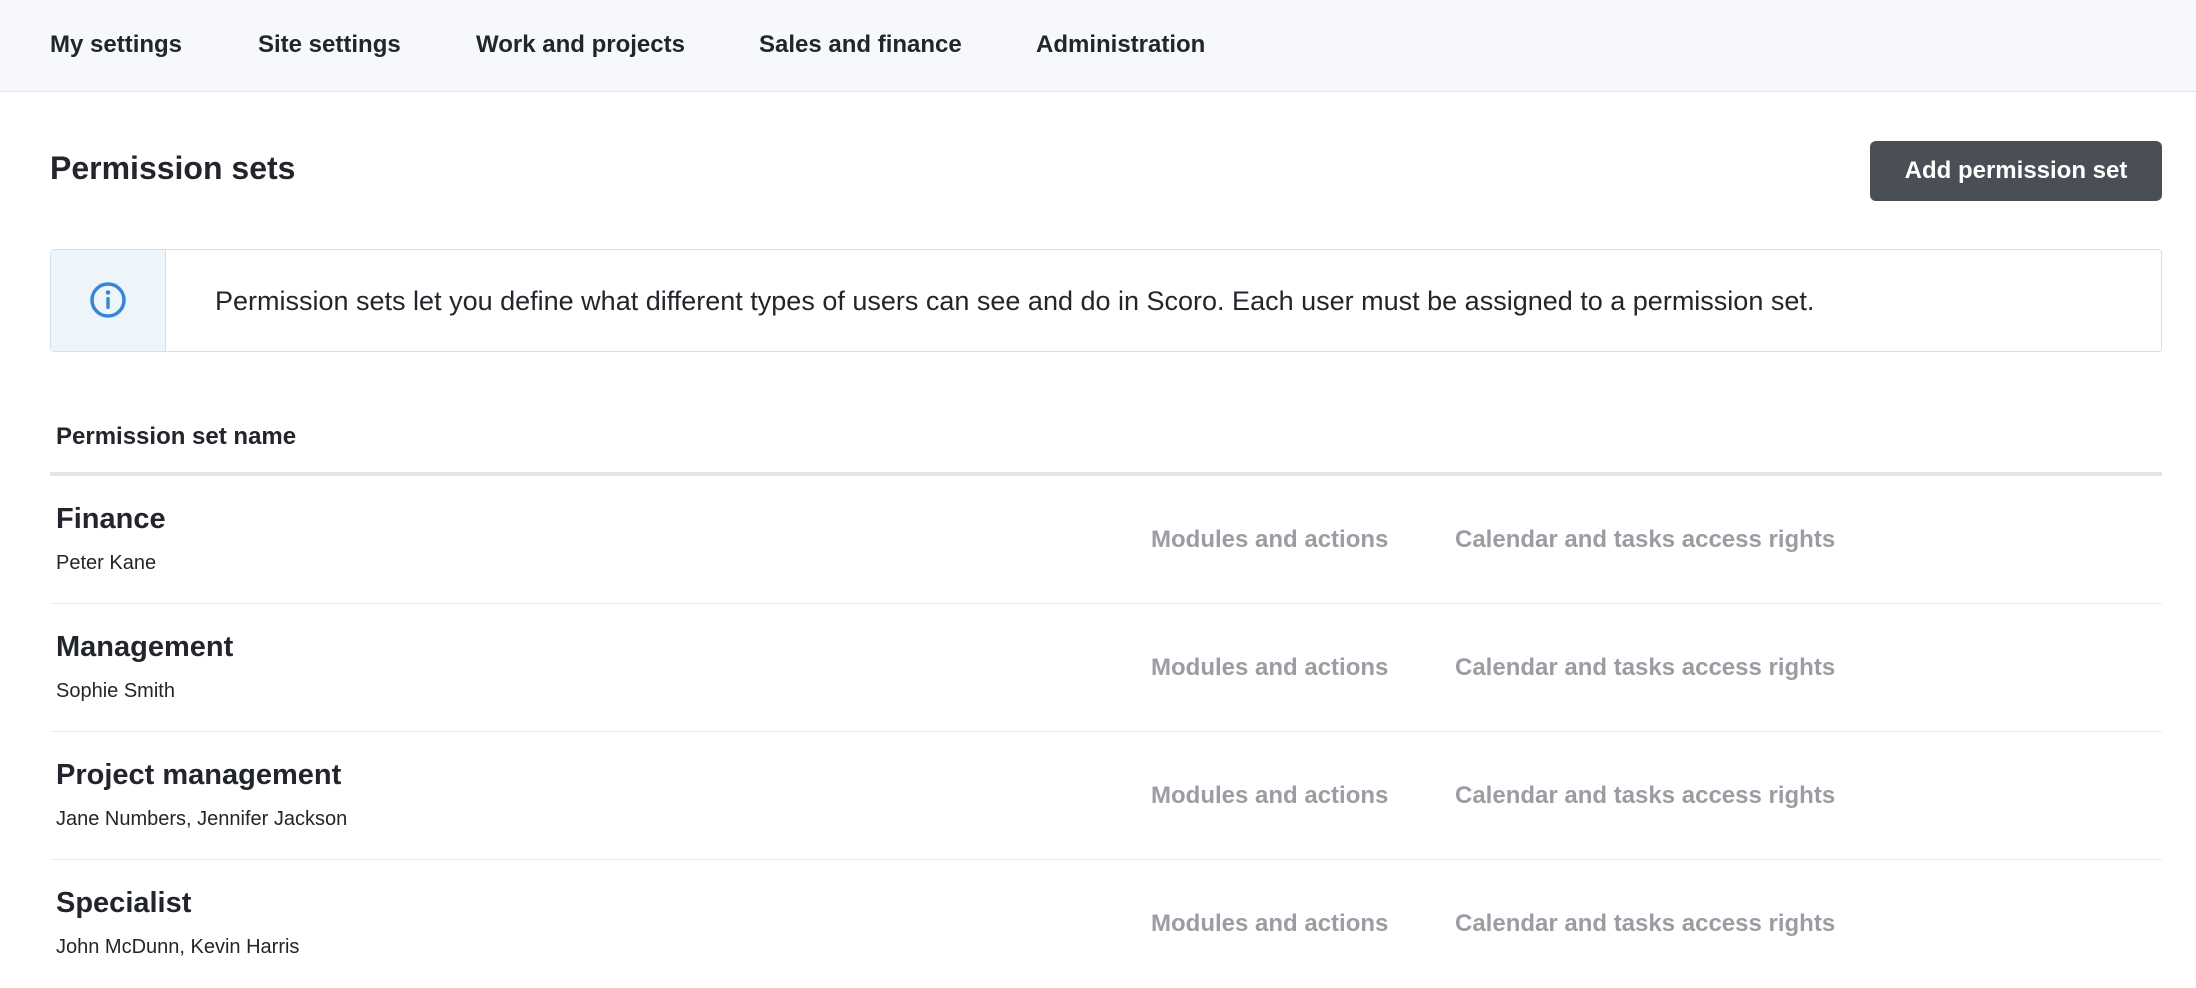  I want to click on info-circle-icon, so click(108, 300).